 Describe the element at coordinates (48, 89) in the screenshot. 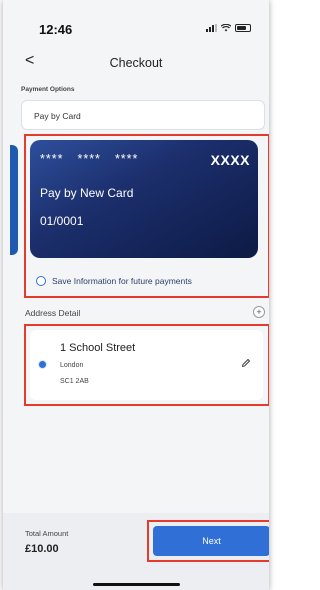

I see `payment-options-label: Payment Options` at that location.